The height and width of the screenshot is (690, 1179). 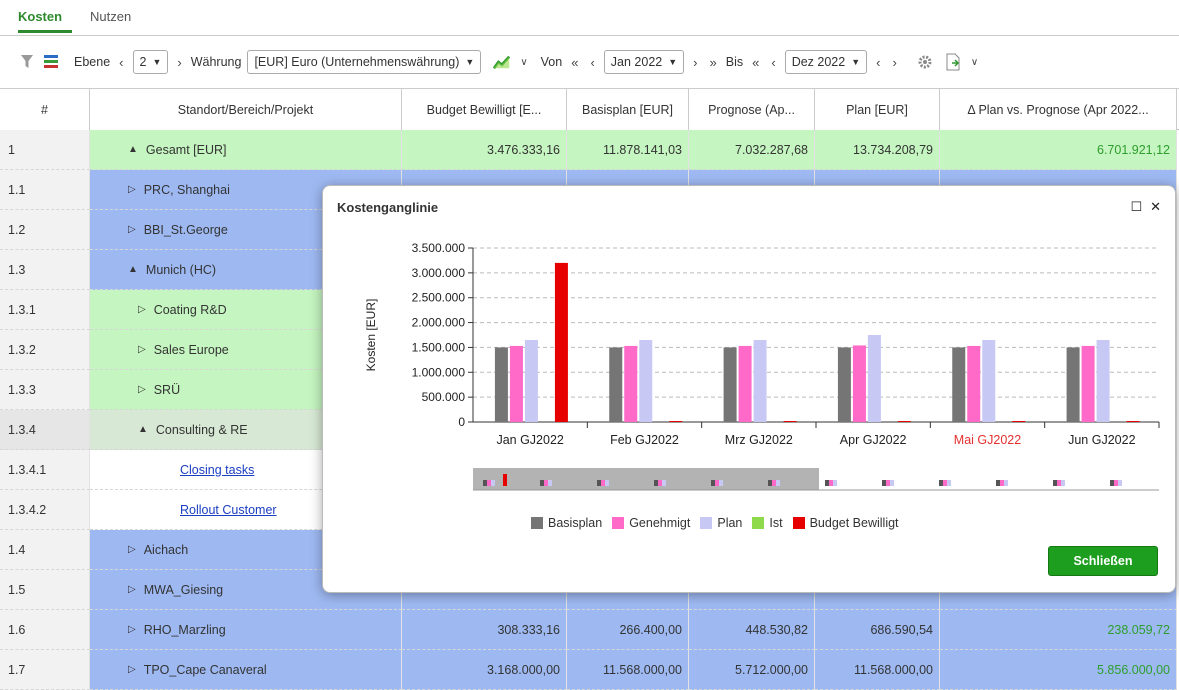 What do you see at coordinates (877, 630) in the screenshot?
I see `plan-cell: 686.590,54` at bounding box center [877, 630].